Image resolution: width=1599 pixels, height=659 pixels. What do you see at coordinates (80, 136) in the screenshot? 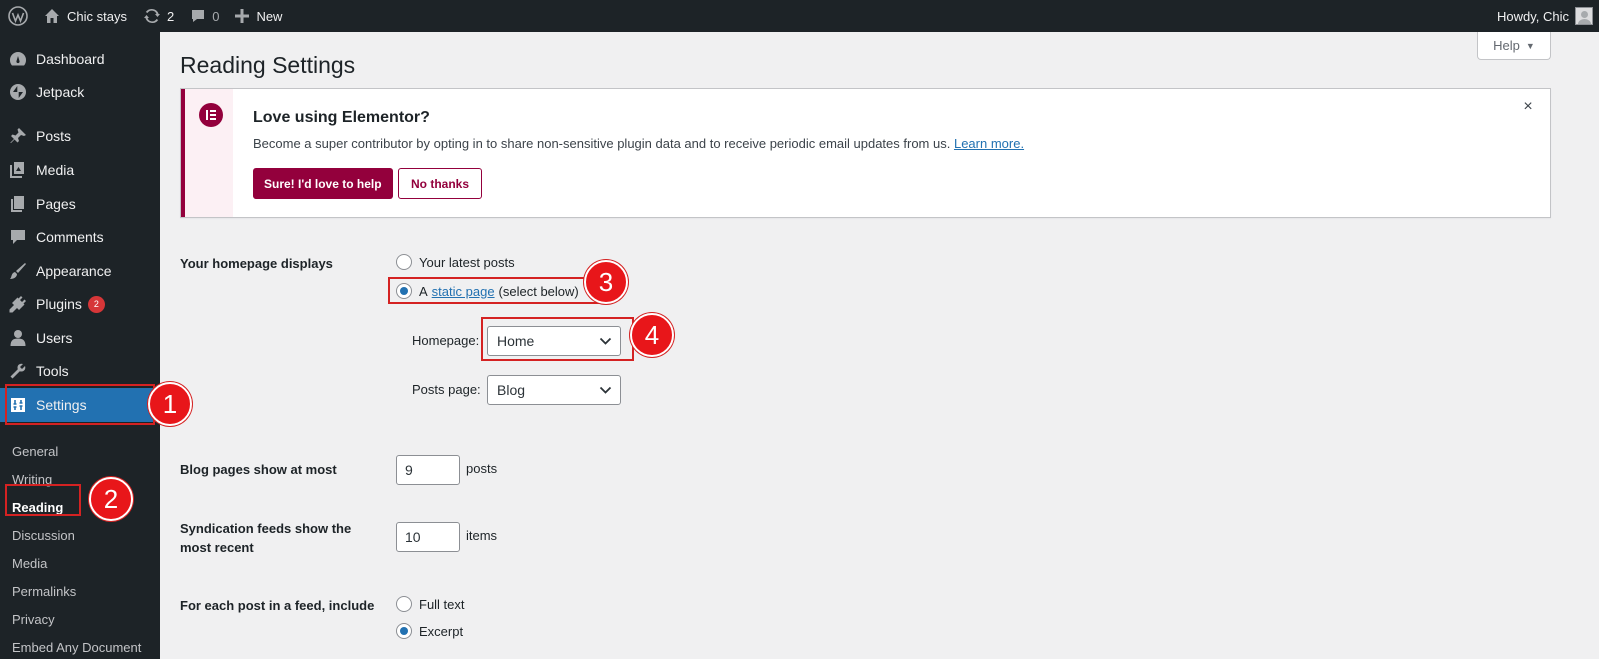
I see `sidebar-item-posts: Posts` at bounding box center [80, 136].